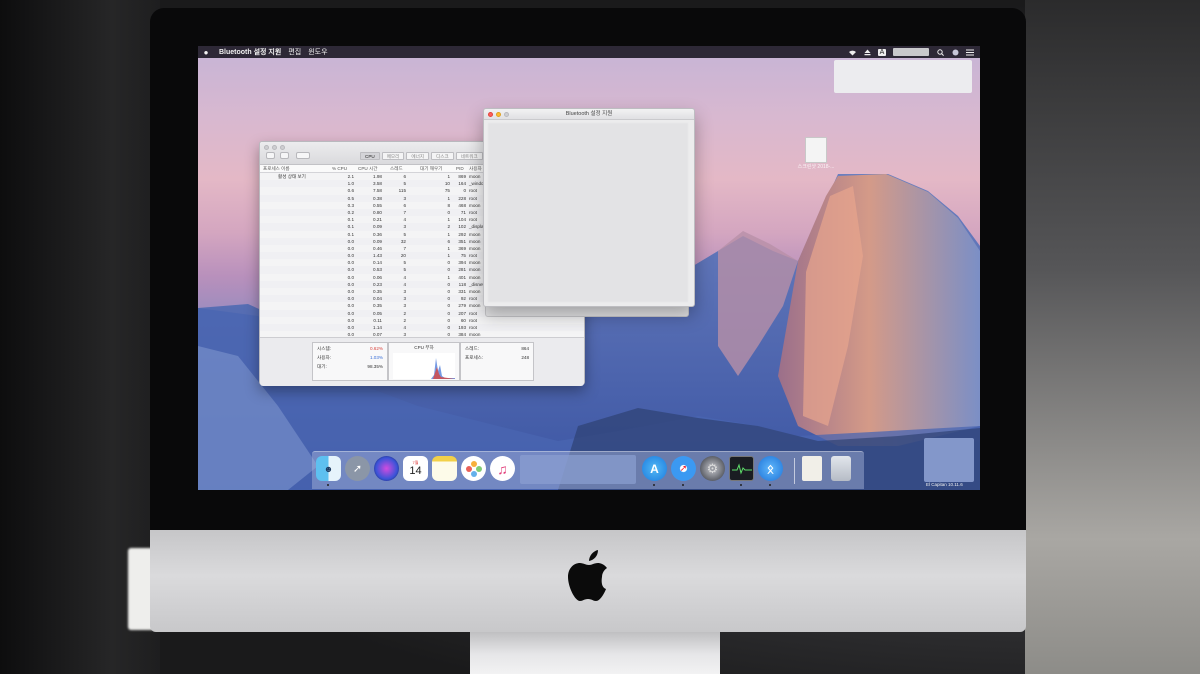 The image size is (1200, 674). Describe the element at coordinates (741, 468) in the screenshot. I see `activity-monitor-icon` at that location.